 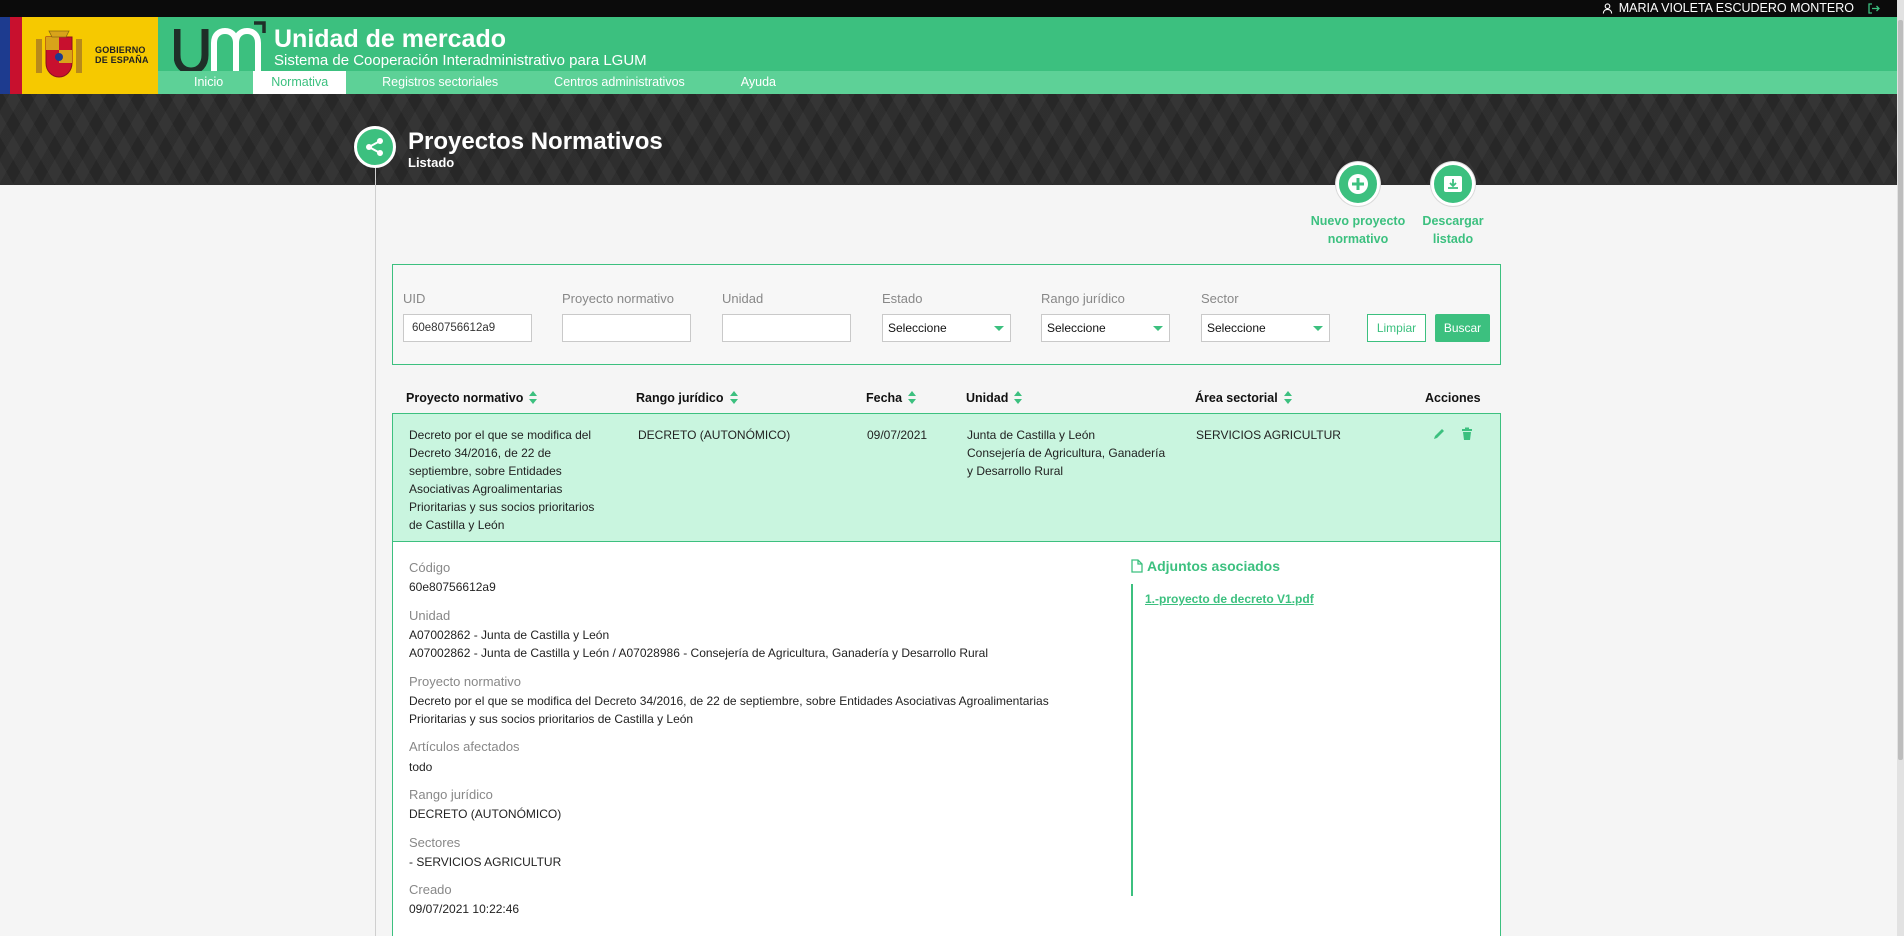 What do you see at coordinates (465, 681) in the screenshot?
I see `proyecto-detail-label: Proyecto normativo` at bounding box center [465, 681].